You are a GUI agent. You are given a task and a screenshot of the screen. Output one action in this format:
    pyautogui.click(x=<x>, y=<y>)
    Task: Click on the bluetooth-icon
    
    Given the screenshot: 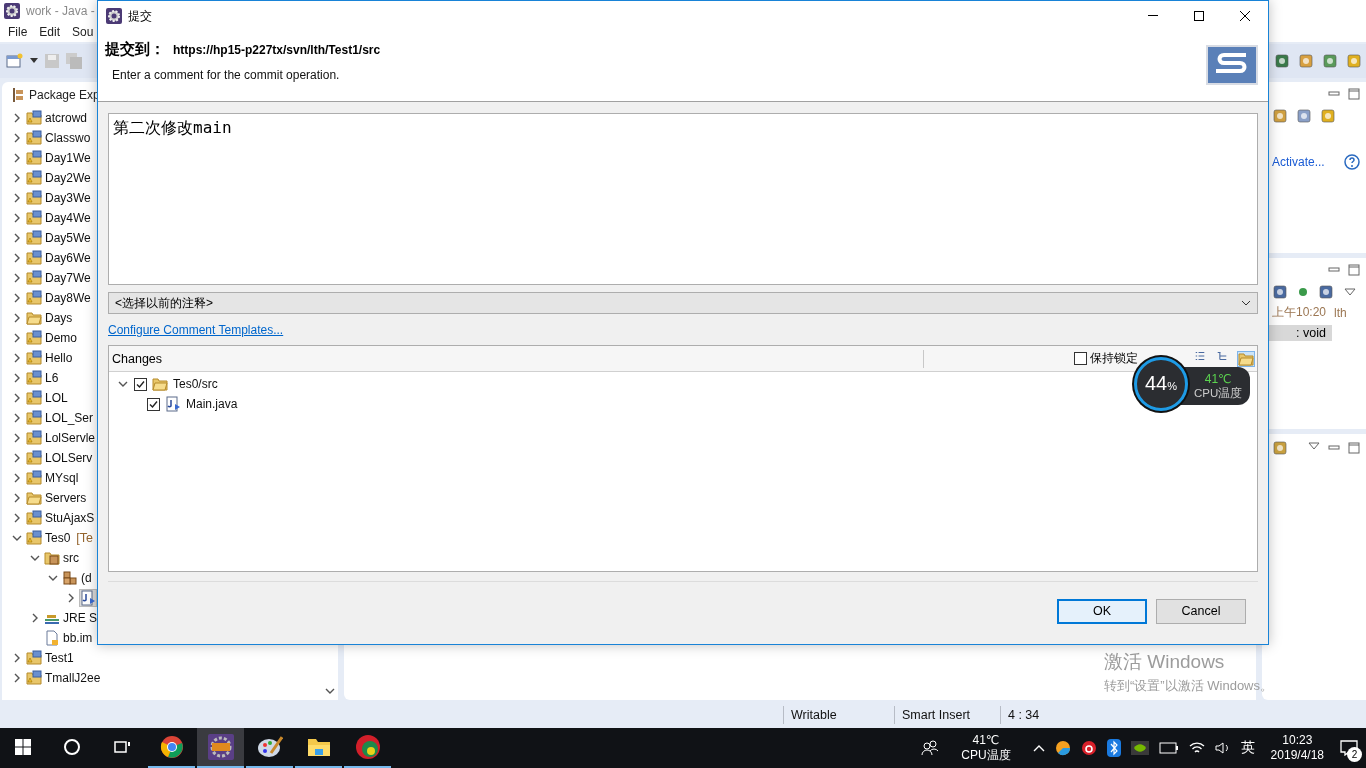 What is the action you would take?
    pyautogui.click(x=1113, y=748)
    